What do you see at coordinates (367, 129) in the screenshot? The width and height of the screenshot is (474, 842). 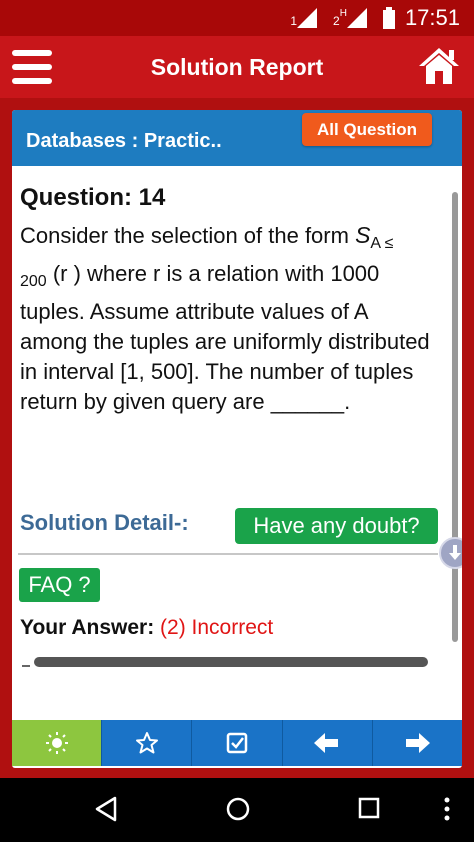 I see `all-question-button: All Question` at bounding box center [367, 129].